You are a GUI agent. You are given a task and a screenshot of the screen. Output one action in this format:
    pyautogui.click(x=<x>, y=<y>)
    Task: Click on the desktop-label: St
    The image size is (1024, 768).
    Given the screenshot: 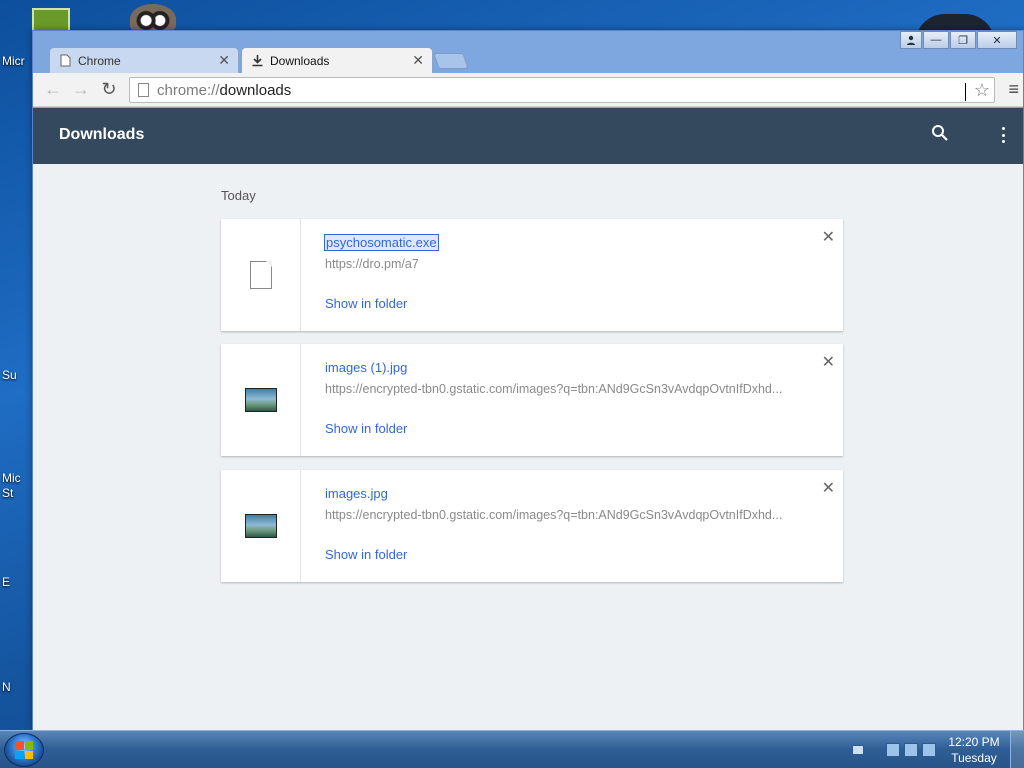 What is the action you would take?
    pyautogui.click(x=7, y=493)
    